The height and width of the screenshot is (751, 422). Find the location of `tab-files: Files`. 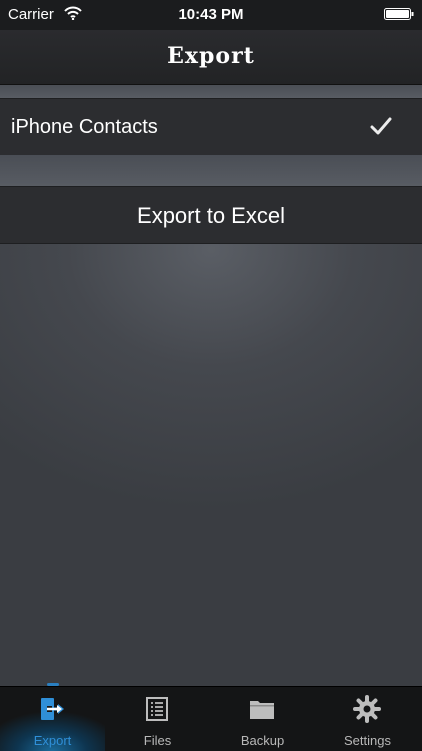

tab-files: Files is located at coordinates (157, 719).